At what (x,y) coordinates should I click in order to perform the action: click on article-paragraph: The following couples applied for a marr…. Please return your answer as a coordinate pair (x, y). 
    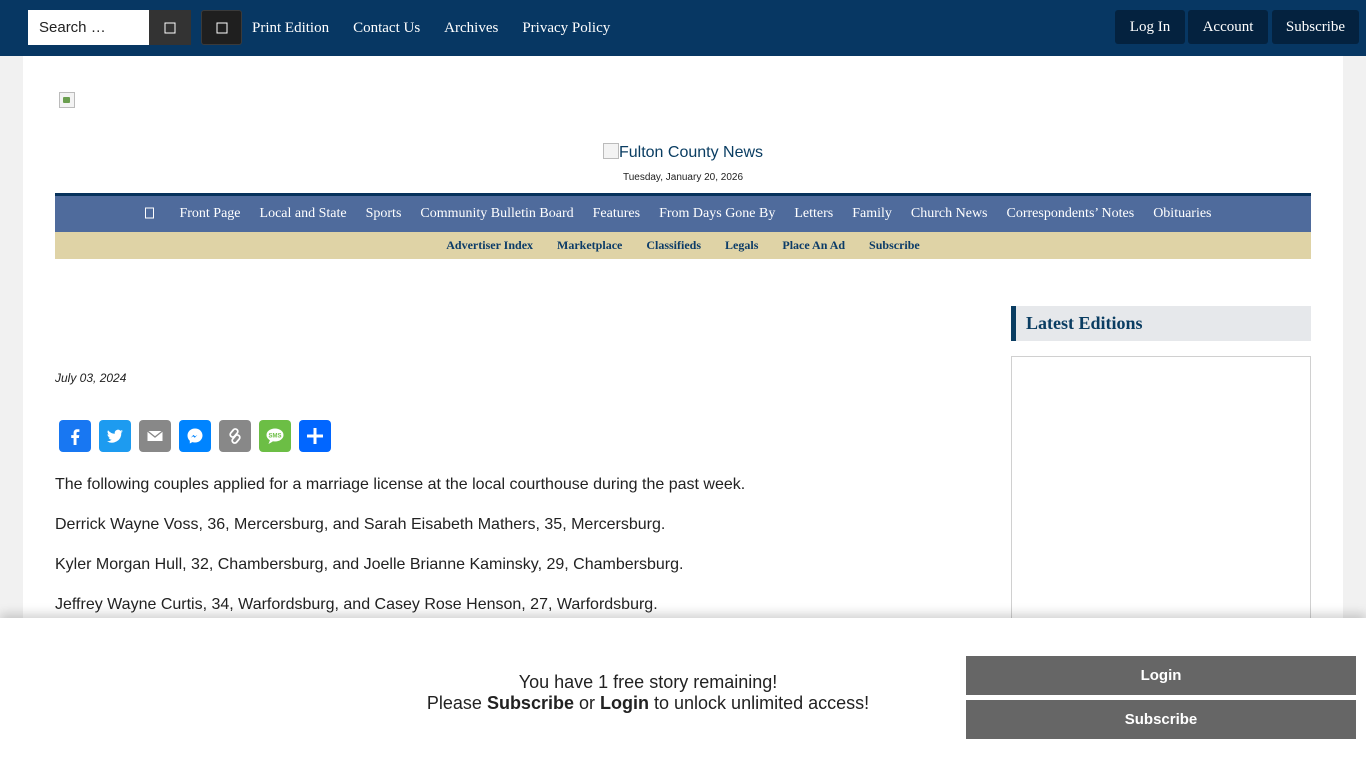
    Looking at the image, I should click on (400, 484).